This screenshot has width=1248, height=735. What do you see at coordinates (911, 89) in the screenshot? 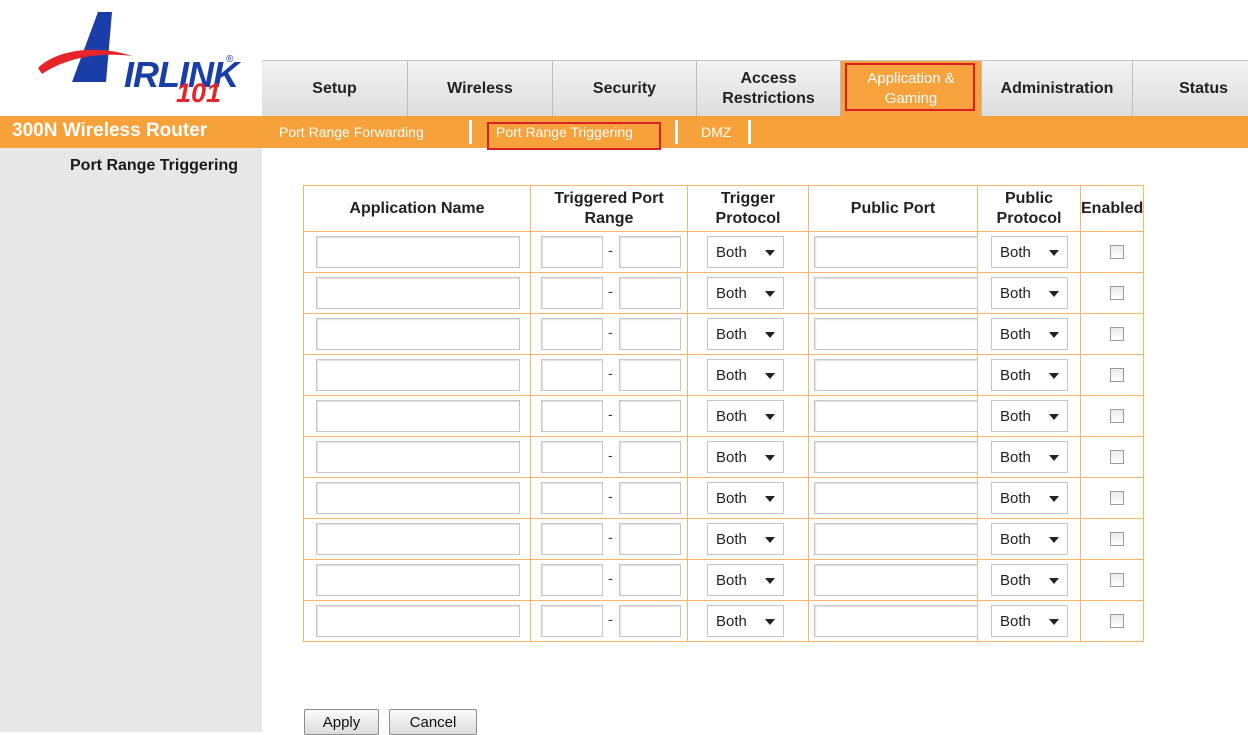
I see `tab-application-gaming: Application & Gaming` at bounding box center [911, 89].